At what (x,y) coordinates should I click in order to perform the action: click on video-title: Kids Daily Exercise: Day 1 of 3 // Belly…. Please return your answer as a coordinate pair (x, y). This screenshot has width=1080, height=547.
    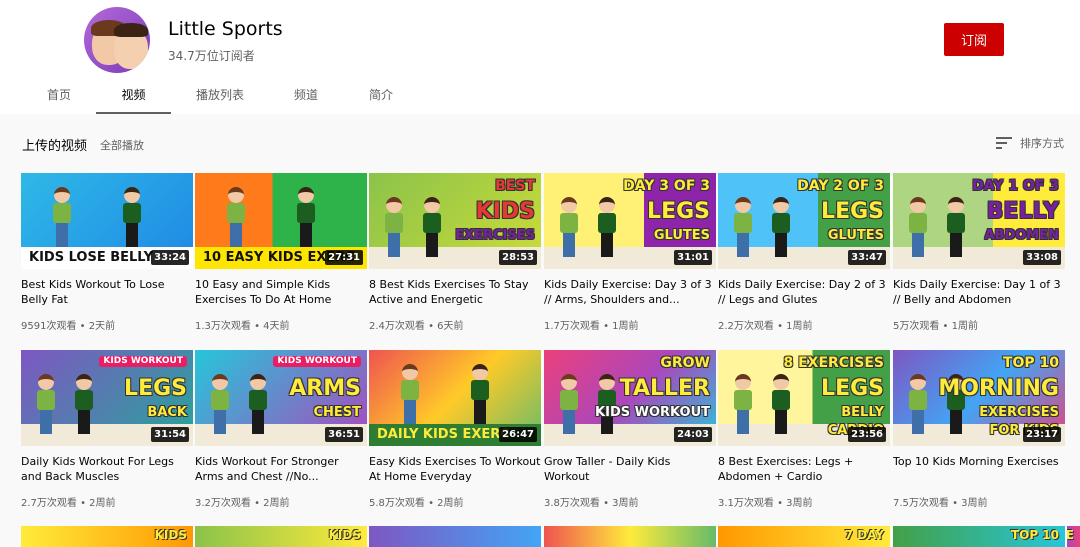
    Looking at the image, I should click on (979, 292).